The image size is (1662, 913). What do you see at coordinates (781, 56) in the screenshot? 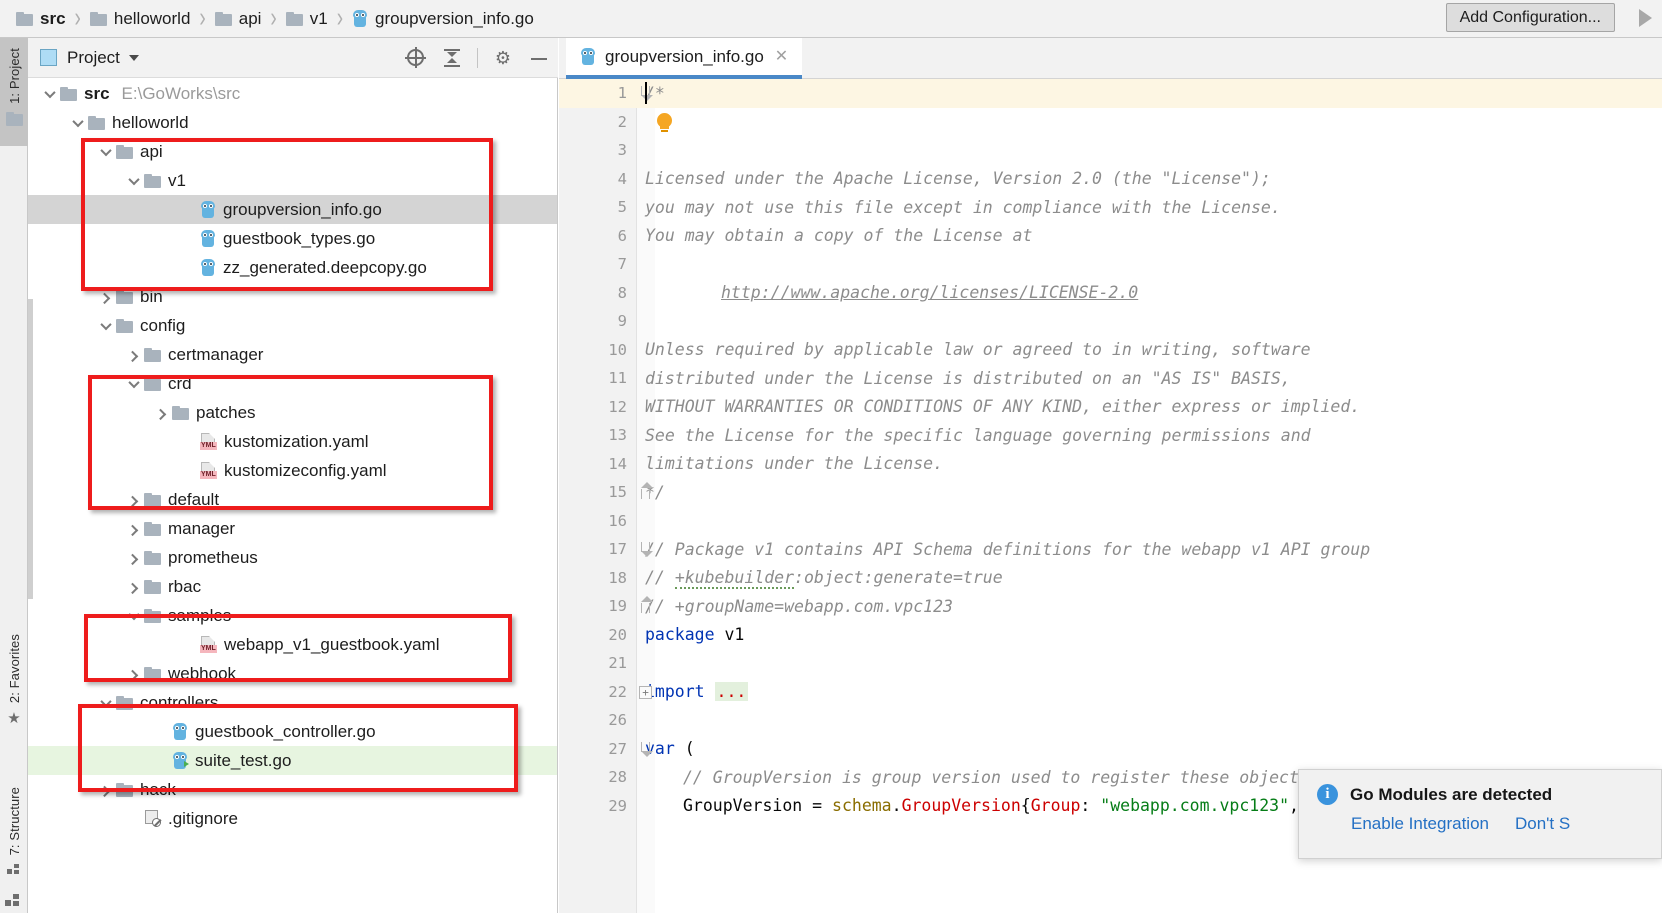
I see `close-icon: ✕` at bounding box center [781, 56].